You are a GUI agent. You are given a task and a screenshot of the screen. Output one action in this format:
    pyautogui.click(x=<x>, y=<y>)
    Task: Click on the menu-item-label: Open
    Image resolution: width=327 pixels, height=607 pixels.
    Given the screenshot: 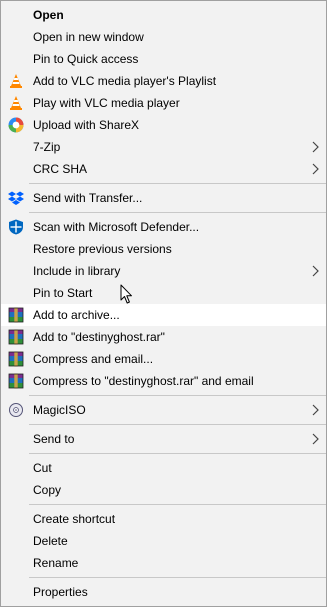 What is the action you would take?
    pyautogui.click(x=48, y=15)
    